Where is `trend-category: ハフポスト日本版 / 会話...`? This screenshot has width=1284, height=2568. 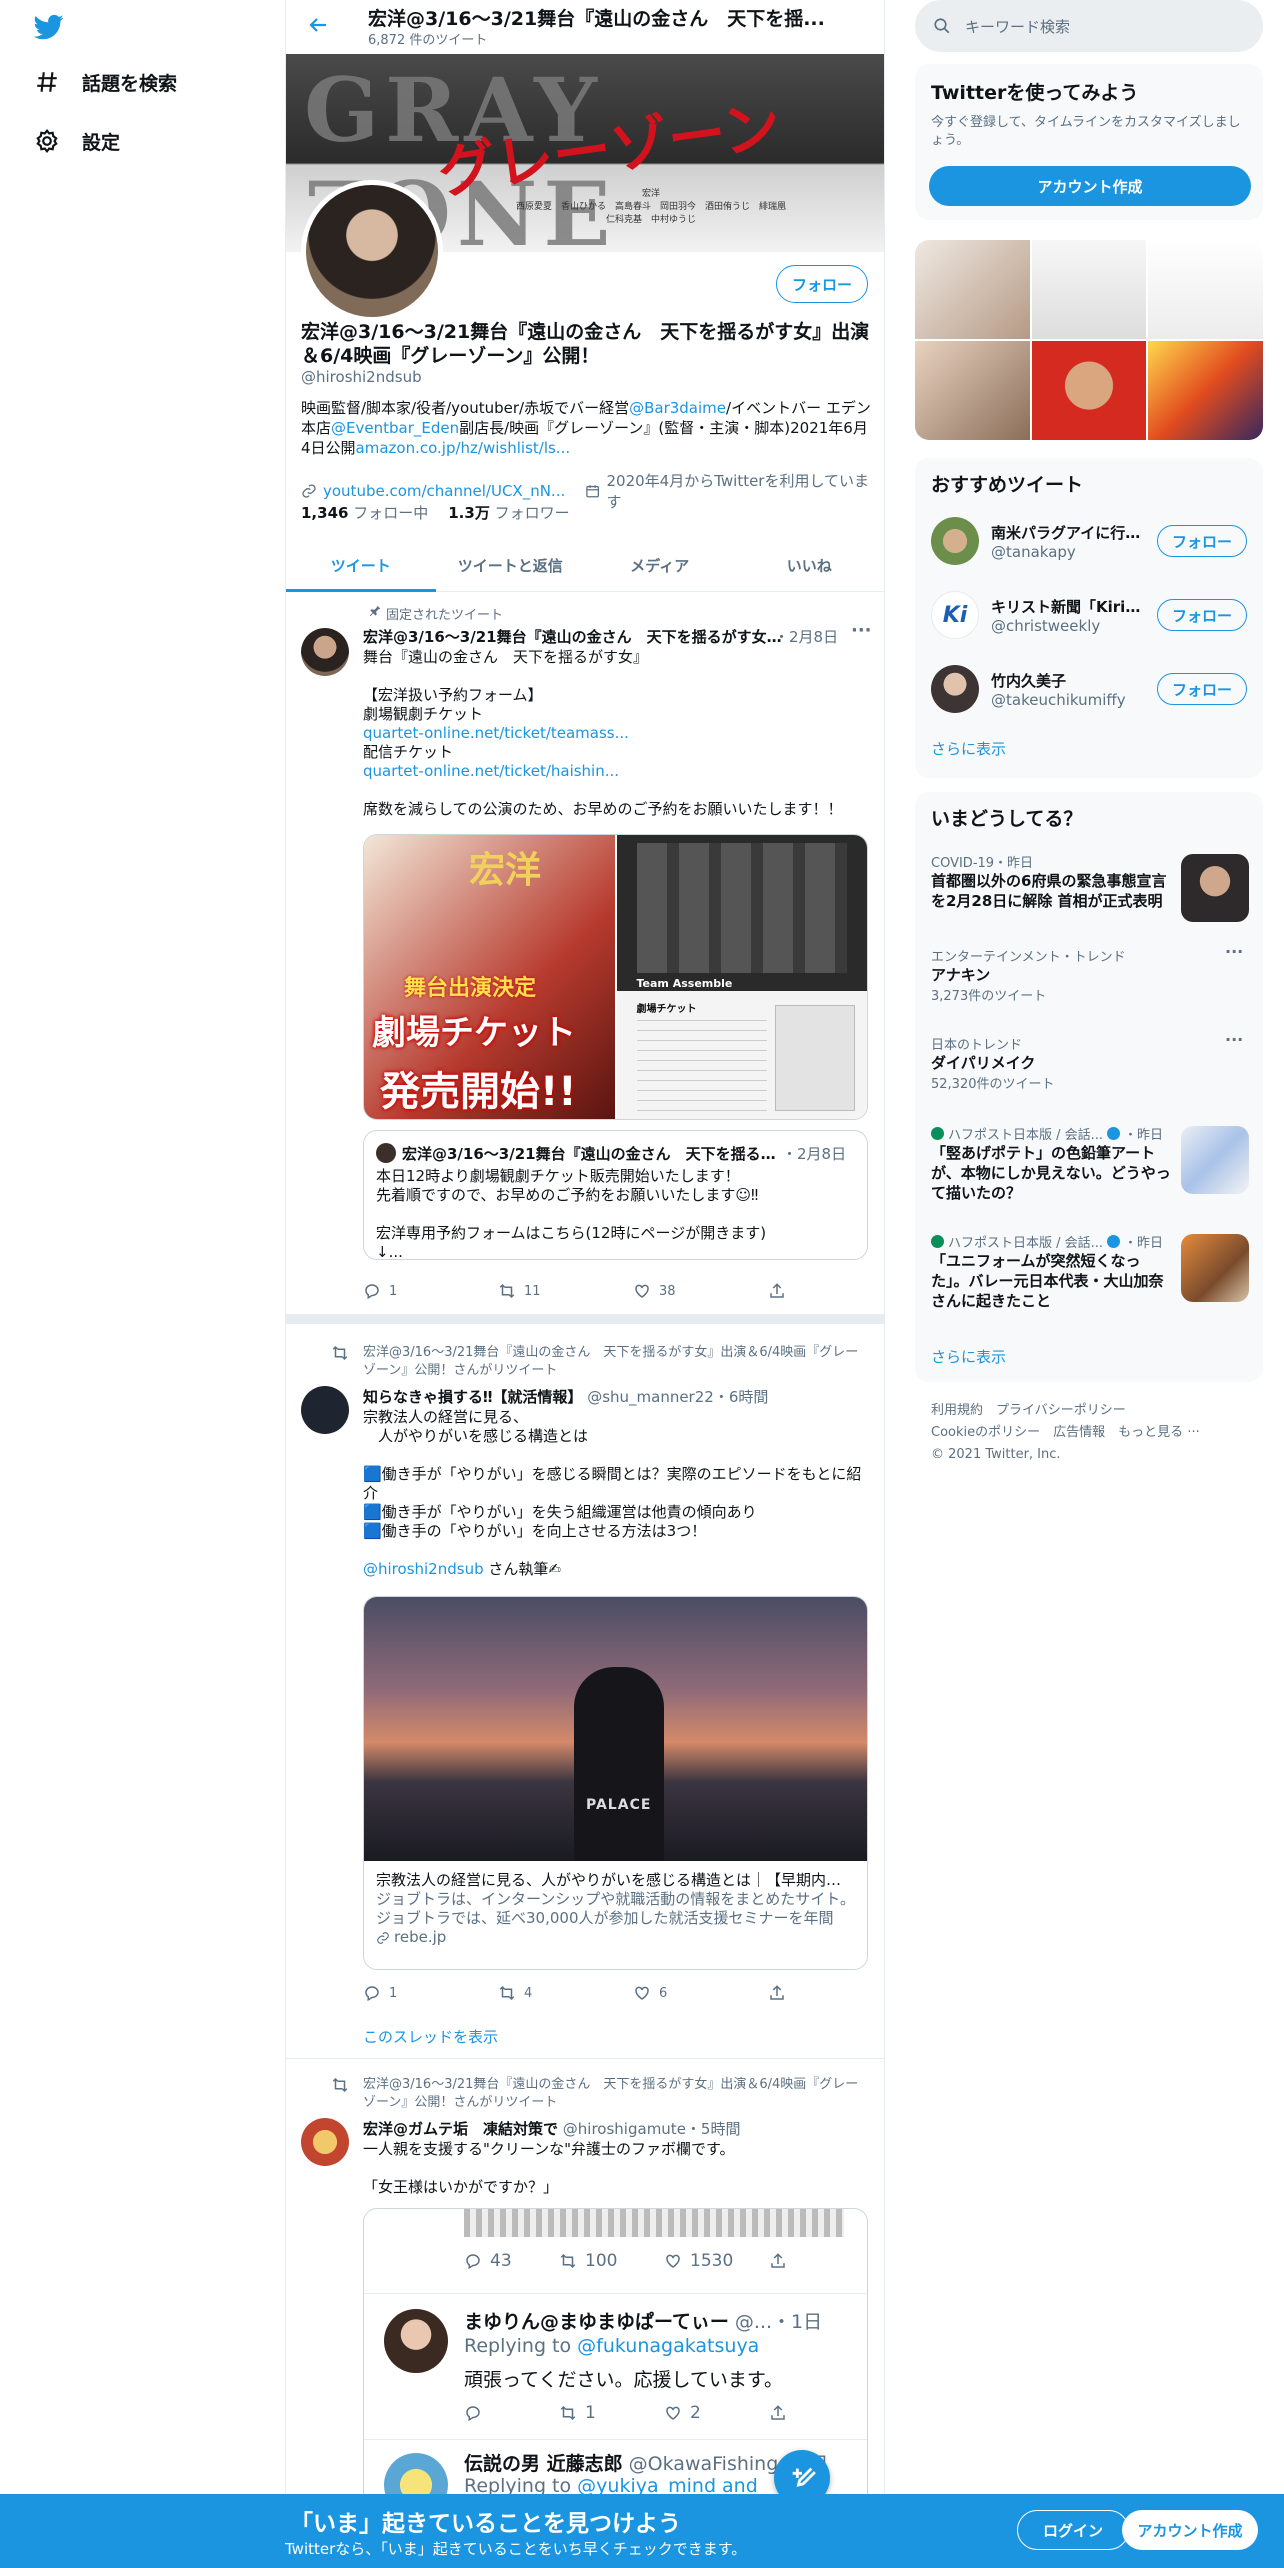
trend-category: ハフポスト日本版 / 会話... is located at coordinates (1026, 1243).